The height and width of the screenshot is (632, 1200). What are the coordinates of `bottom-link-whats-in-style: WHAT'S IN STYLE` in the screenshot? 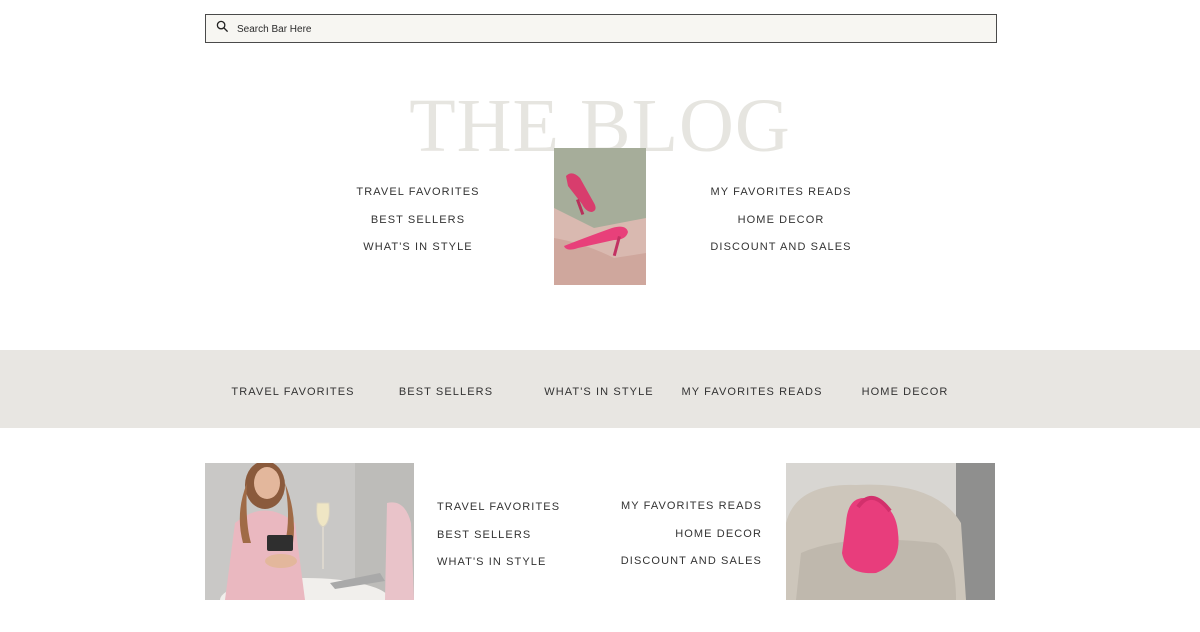 It's located at (491, 562).